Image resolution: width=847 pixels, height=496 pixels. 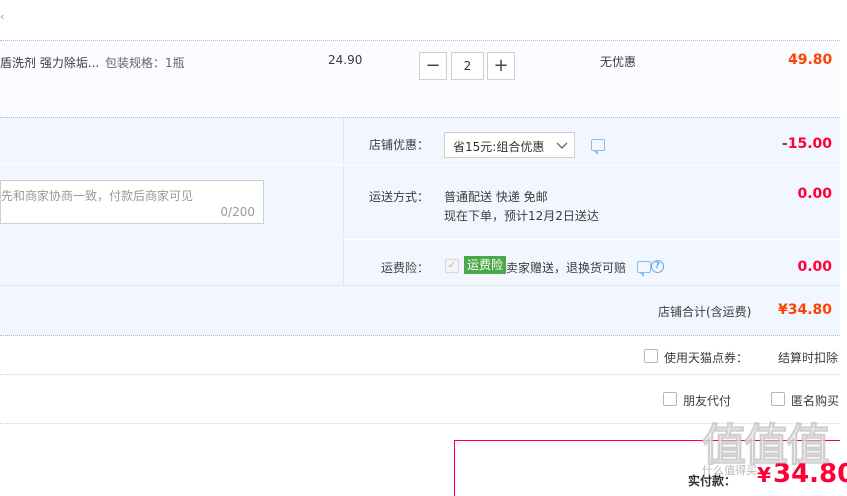 I want to click on shop-total-row: 店铺合计(含运费) ¥34.80, so click(x=420, y=310).